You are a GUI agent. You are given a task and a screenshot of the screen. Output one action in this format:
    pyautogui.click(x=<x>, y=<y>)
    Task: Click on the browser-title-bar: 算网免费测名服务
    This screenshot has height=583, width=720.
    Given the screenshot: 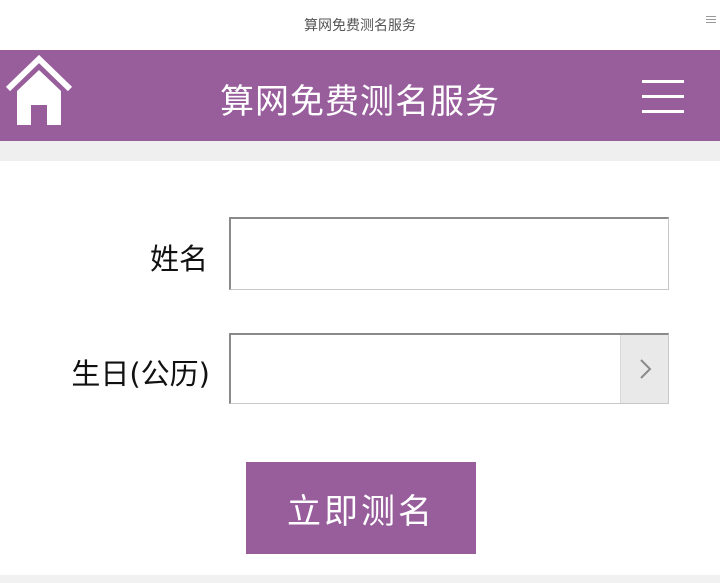 What is the action you would take?
    pyautogui.click(x=360, y=25)
    